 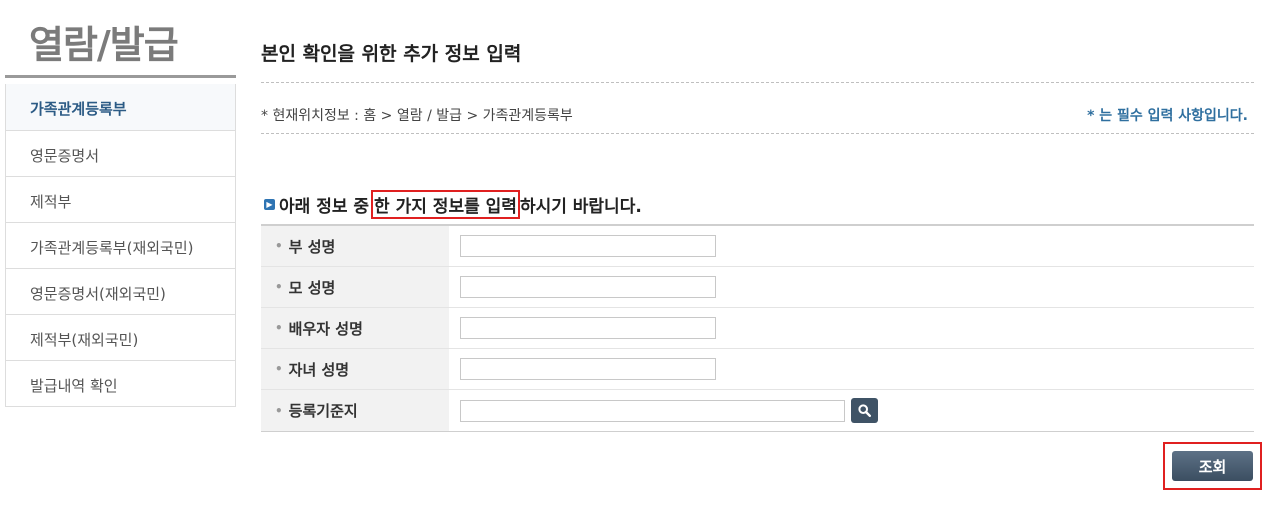 I want to click on form-row-registration-base: • 등록기준지, so click(x=757, y=411).